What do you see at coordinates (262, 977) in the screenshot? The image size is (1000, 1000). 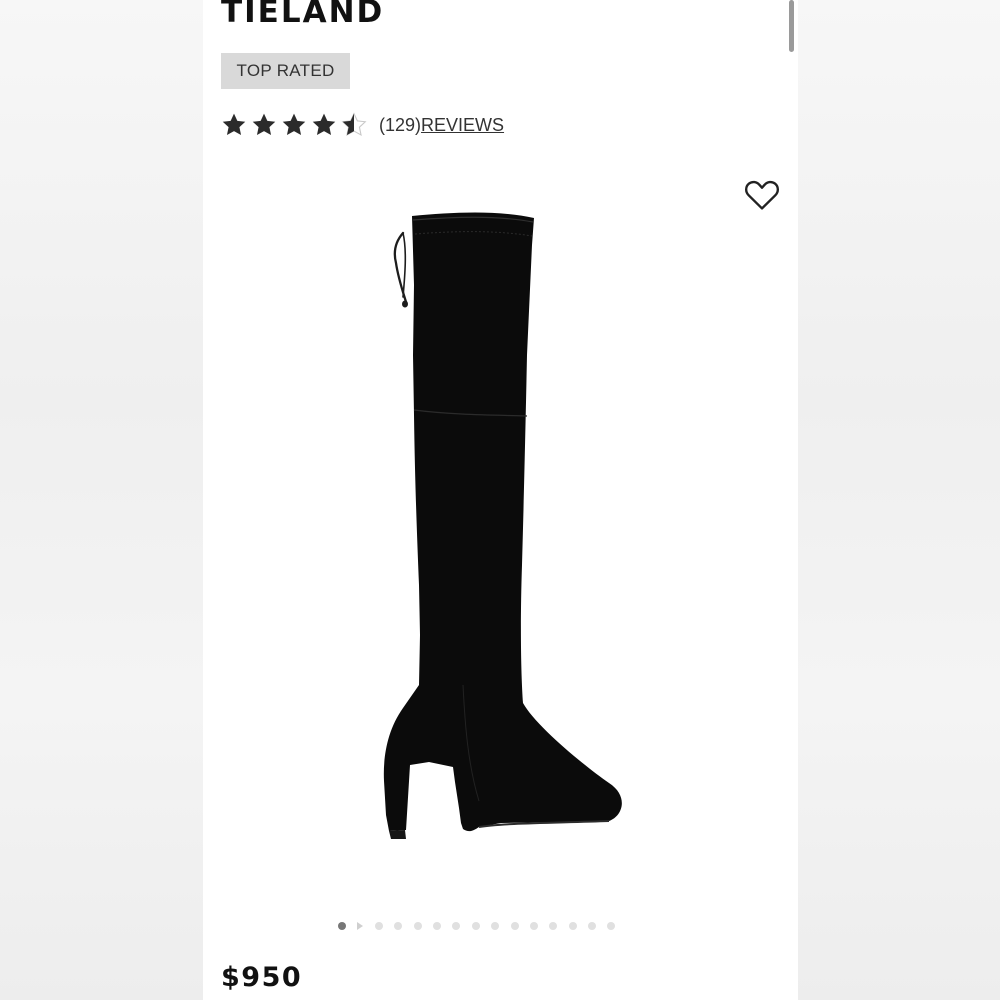 I see `product-price: $950` at bounding box center [262, 977].